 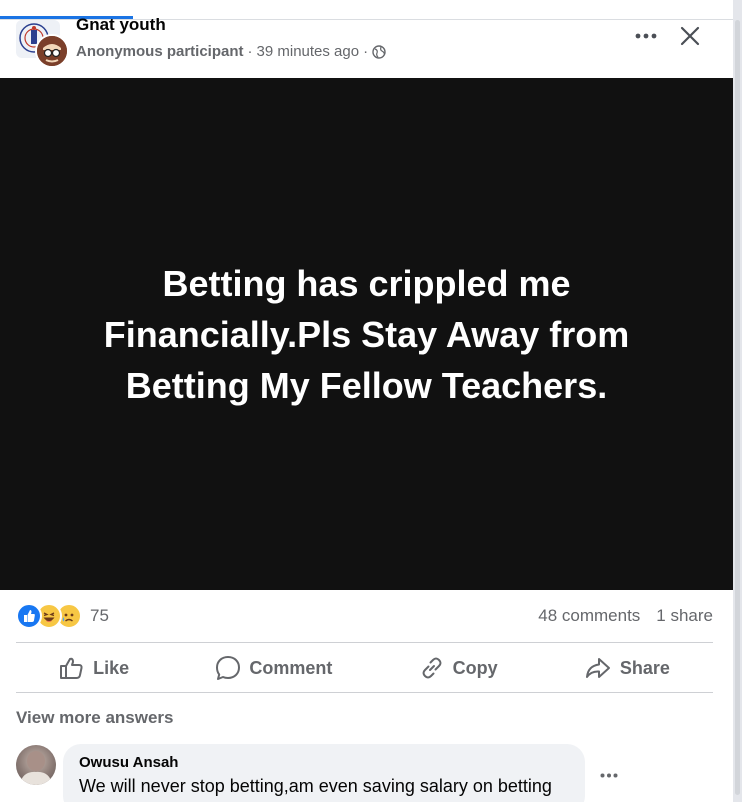 What do you see at coordinates (475, 667) in the screenshot?
I see `copy-label: Copy` at bounding box center [475, 667].